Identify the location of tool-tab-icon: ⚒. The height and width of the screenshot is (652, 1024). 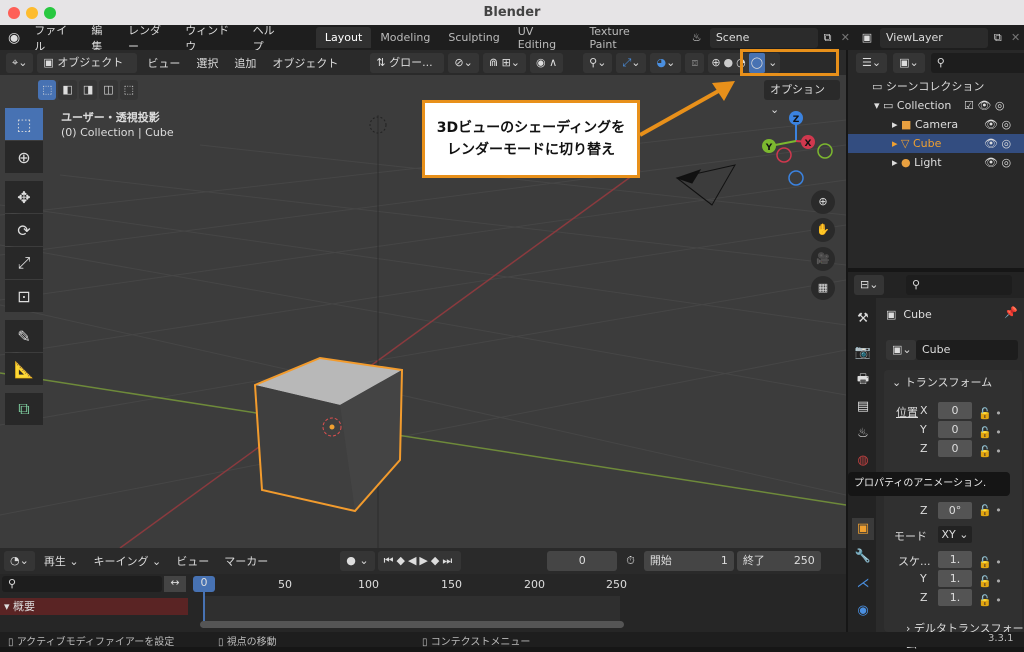
(863, 319).